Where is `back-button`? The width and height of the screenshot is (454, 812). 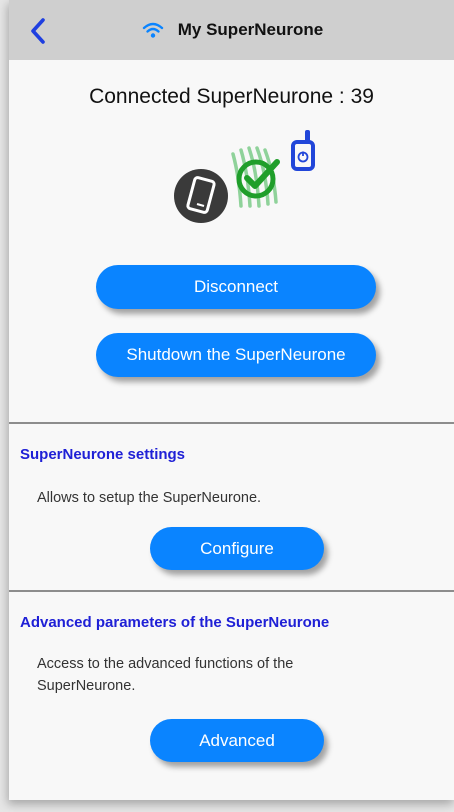
back-button is located at coordinates (38, 31).